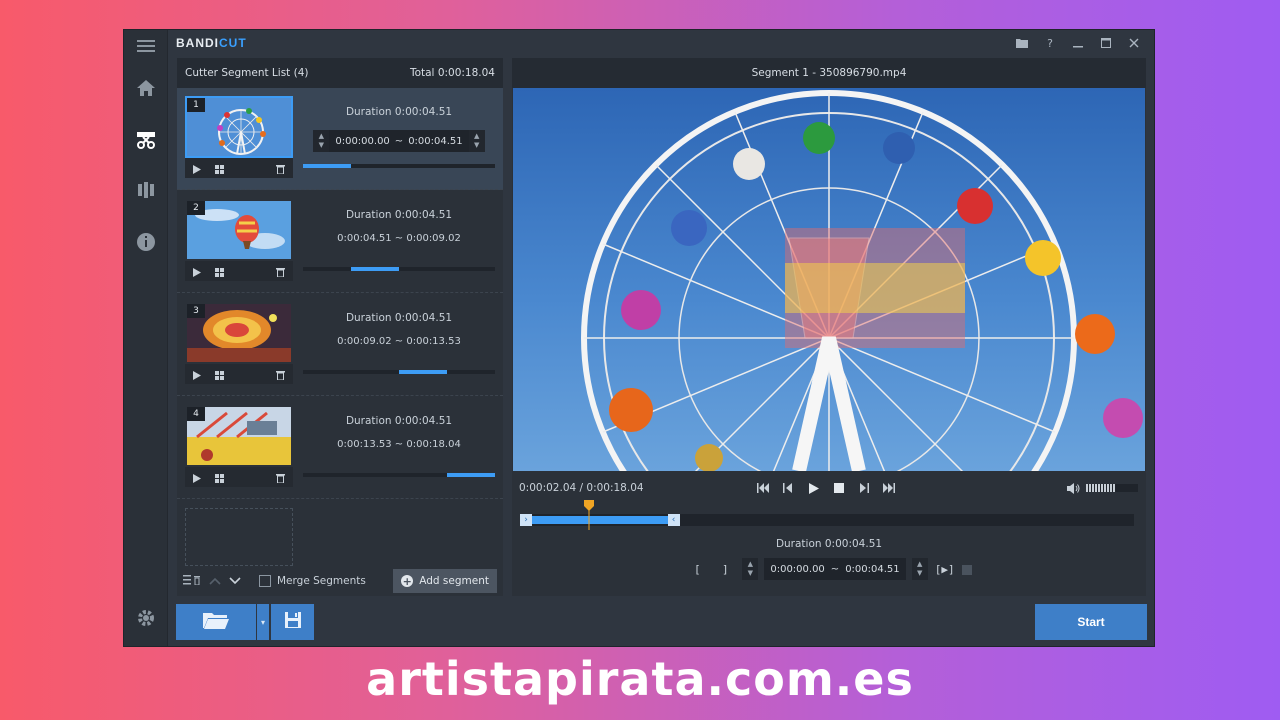  What do you see at coordinates (263, 622) in the screenshot?
I see `open-dropdown-button: ▾` at bounding box center [263, 622].